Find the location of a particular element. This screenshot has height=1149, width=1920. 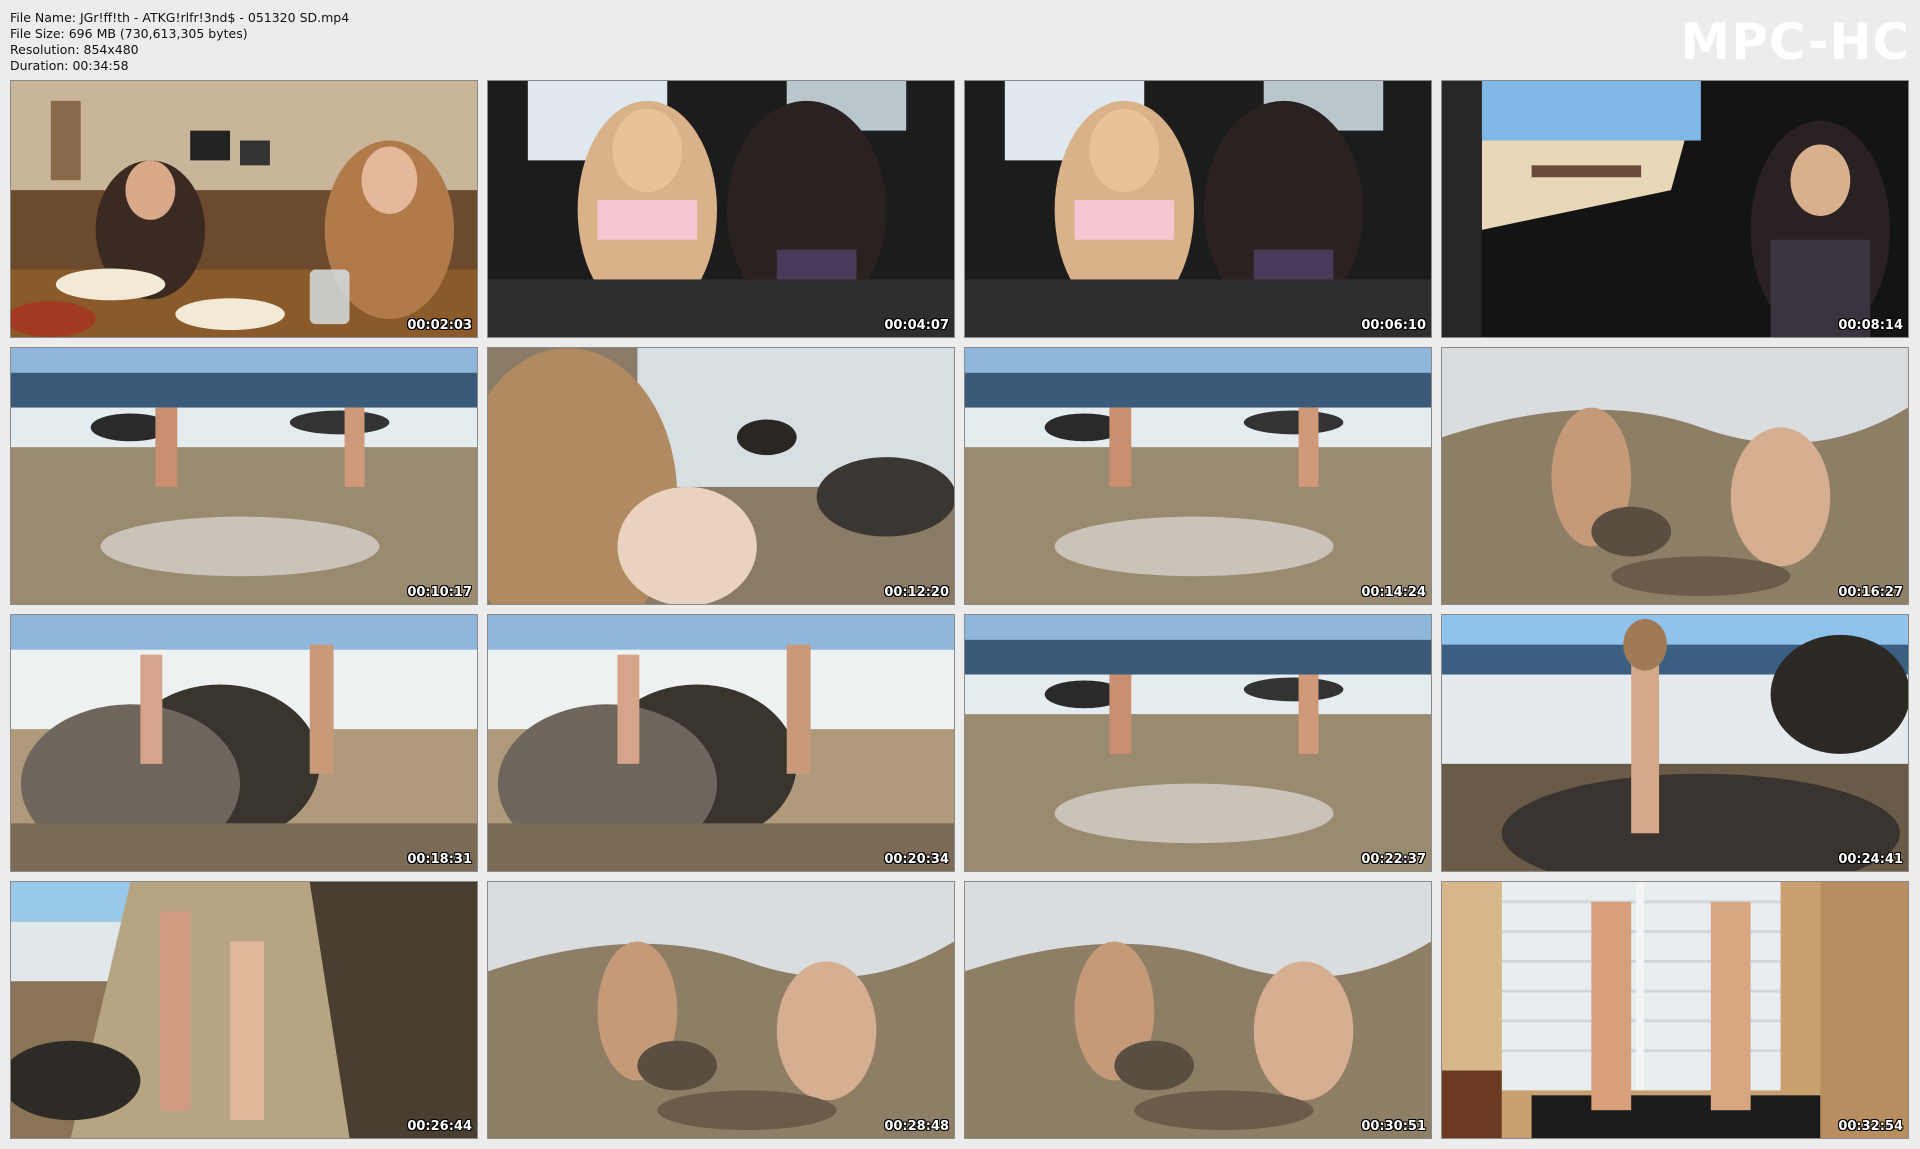

duration: Duration: 00:34:58 is located at coordinates (69, 65).